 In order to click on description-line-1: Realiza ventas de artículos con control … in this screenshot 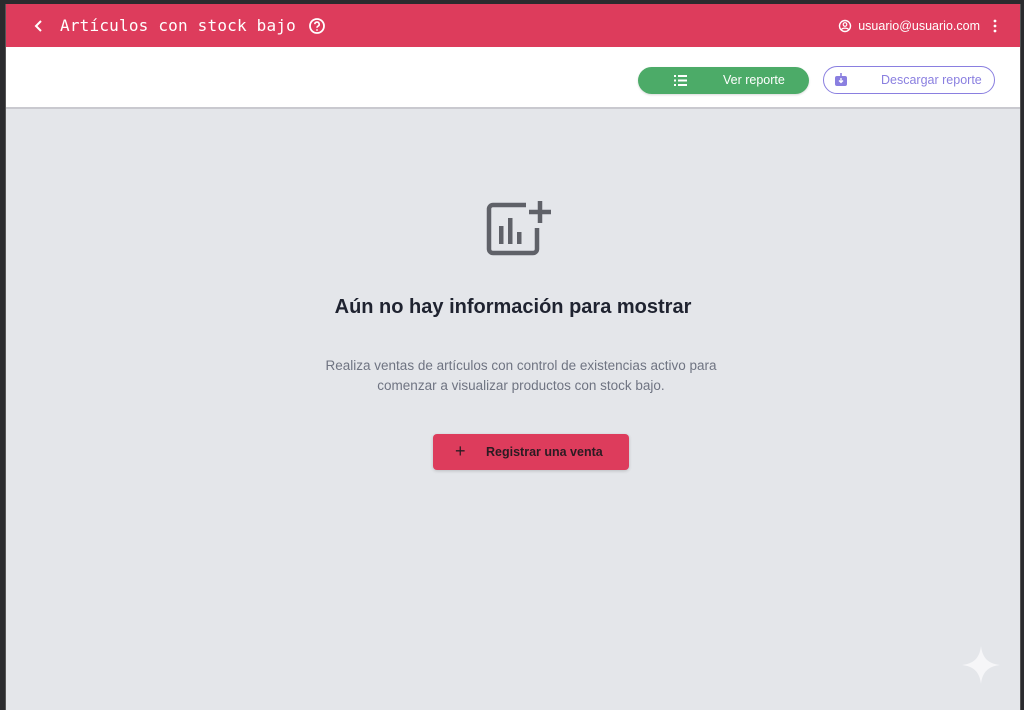, I will do `click(521, 365)`.